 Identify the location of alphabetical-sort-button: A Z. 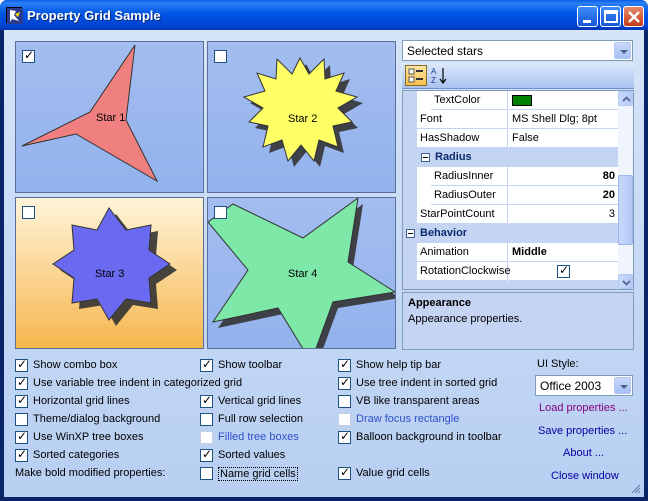
(440, 75).